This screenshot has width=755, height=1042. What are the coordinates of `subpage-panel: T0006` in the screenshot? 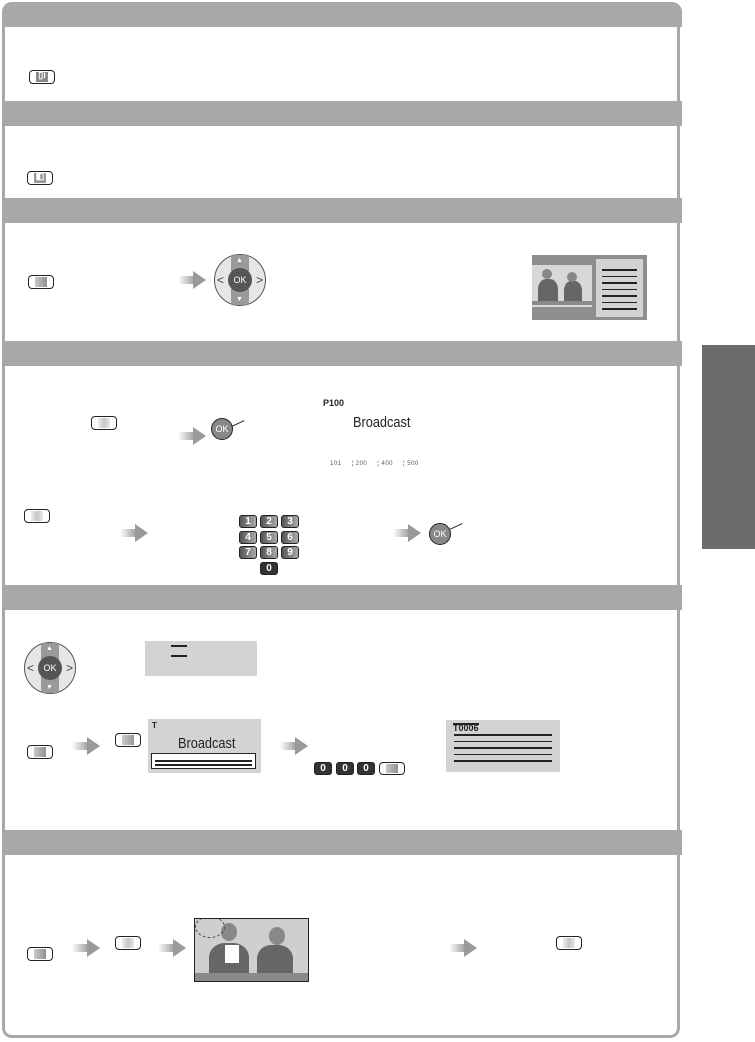 It's located at (503, 746).